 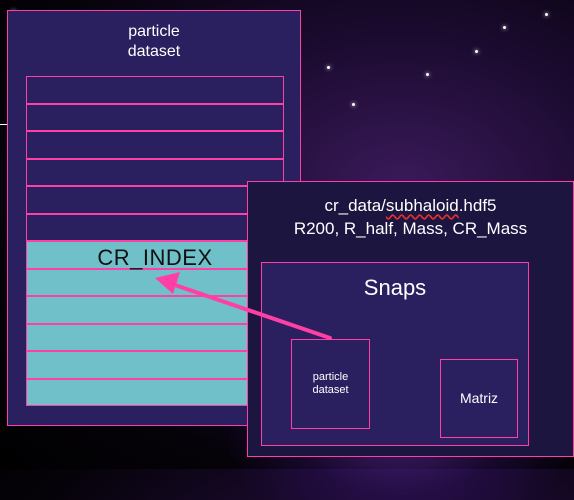 What do you see at coordinates (155, 257) in the screenshot?
I see `cr-index-label: CR_INDEX` at bounding box center [155, 257].